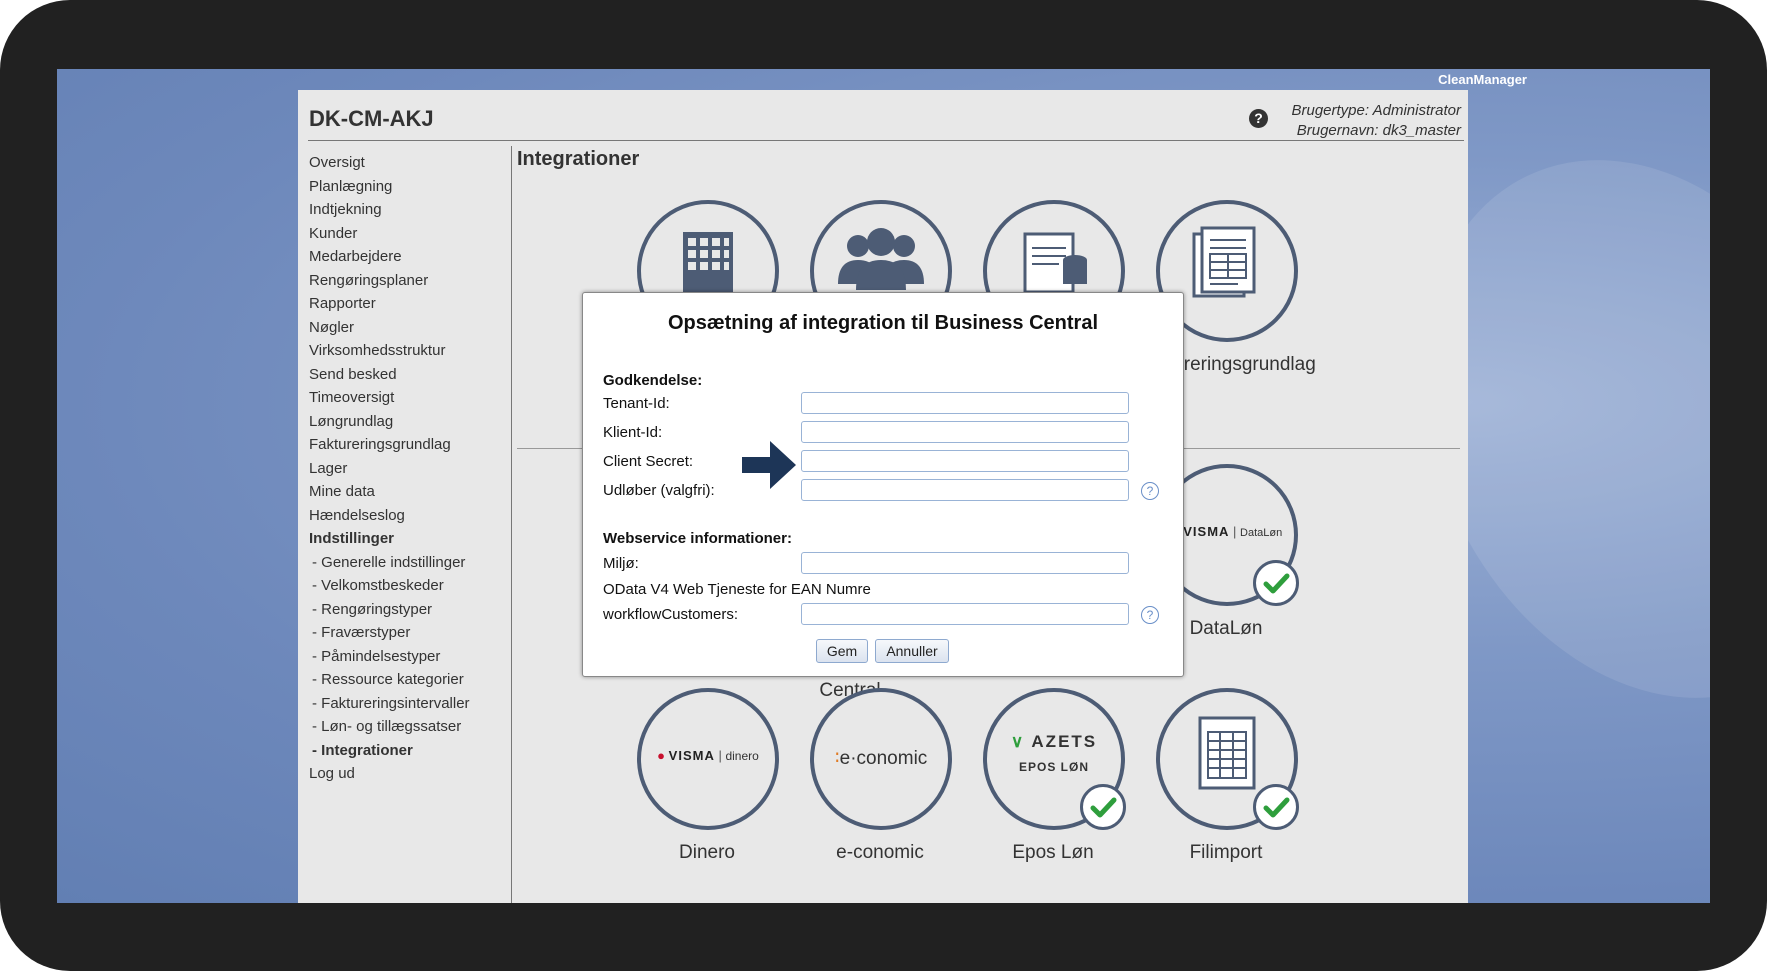 The image size is (1767, 971). I want to click on environment-label: Miljø:, so click(621, 563).